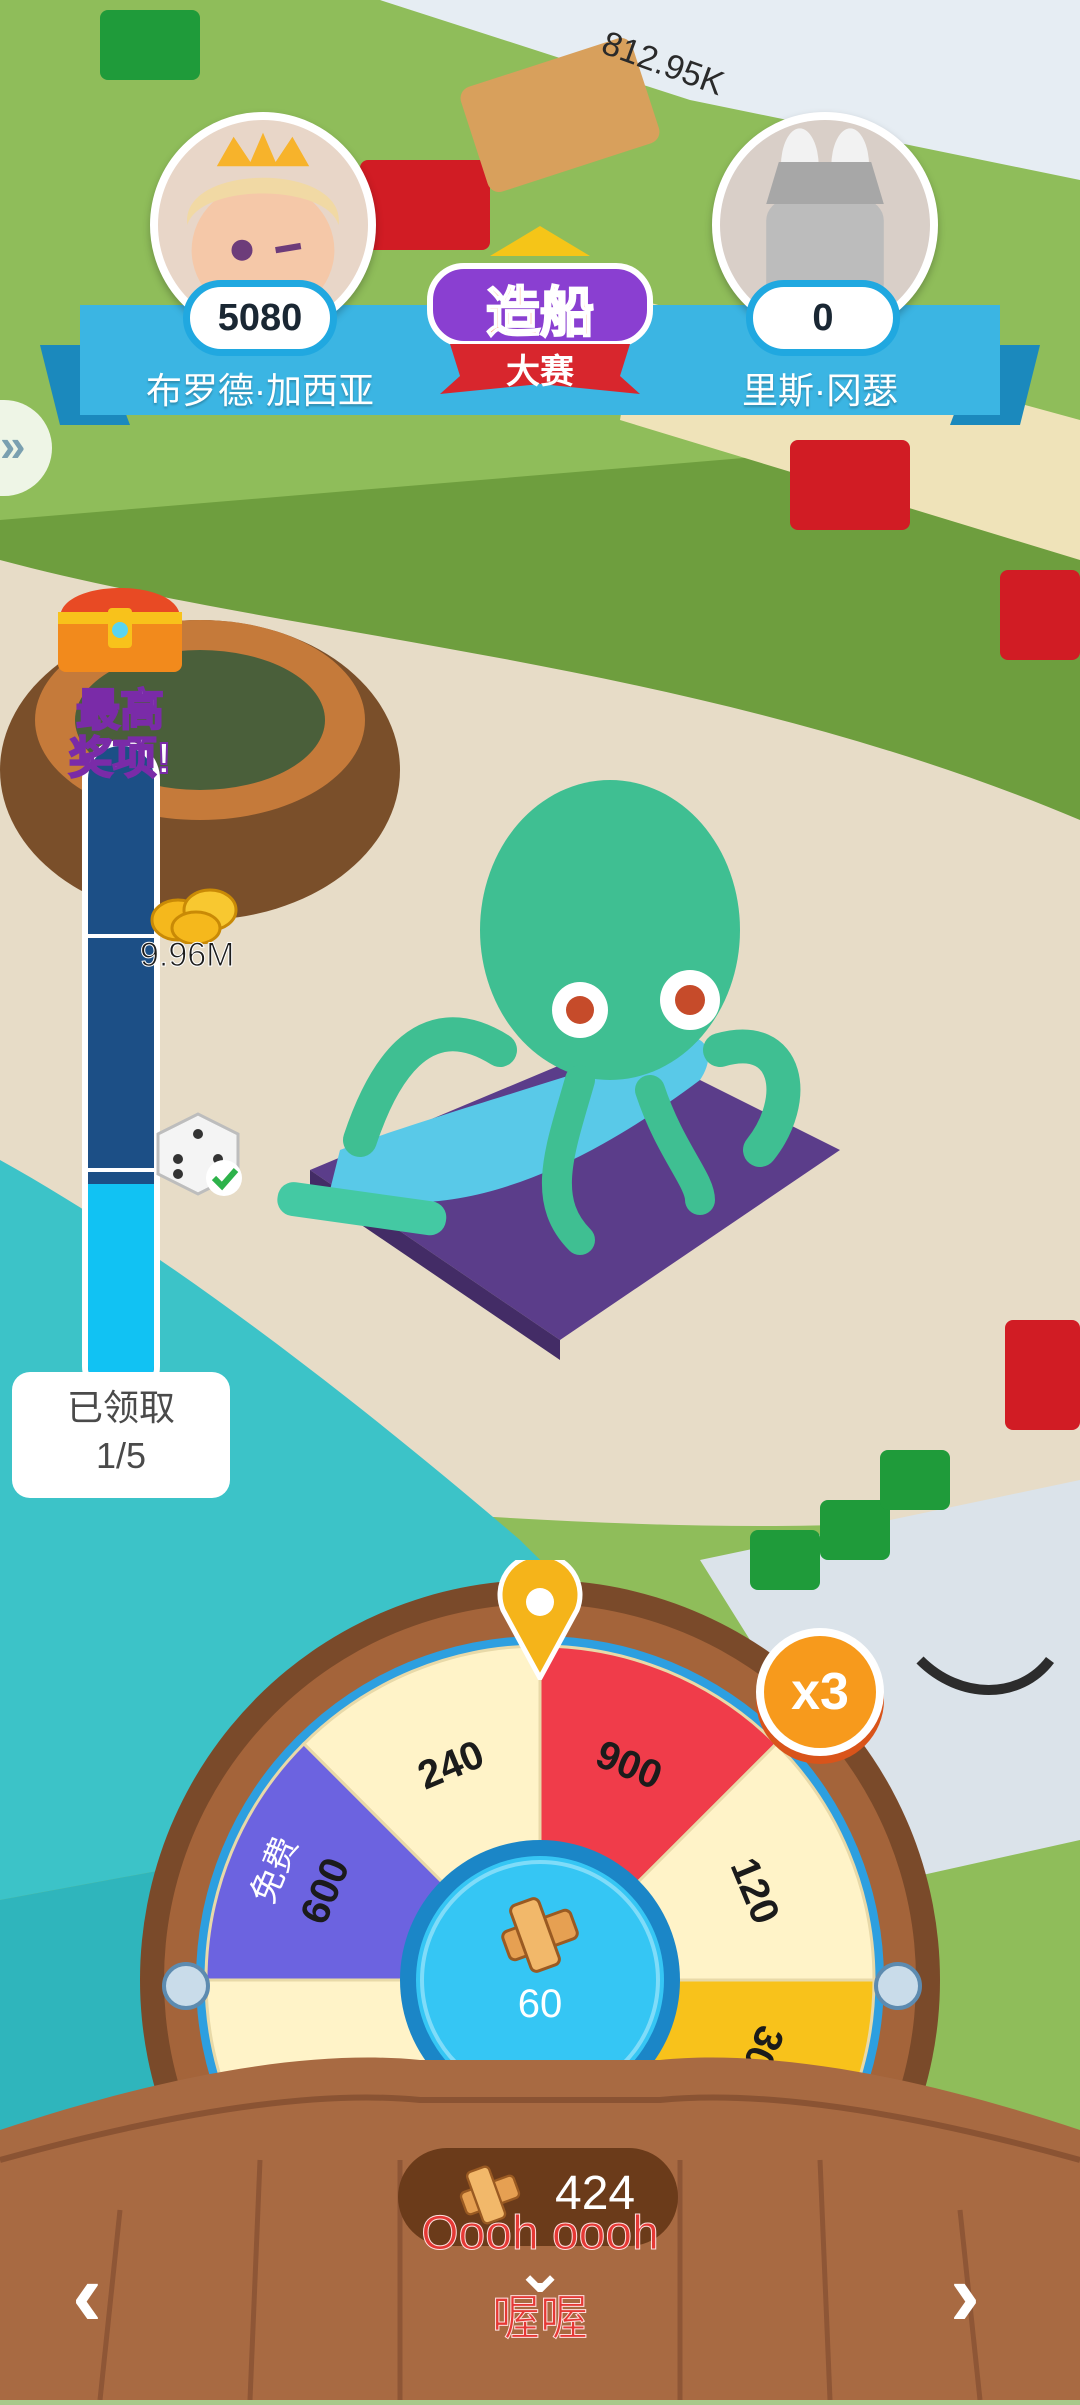  I want to click on double-chevron-right-icon: », so click(13, 445).